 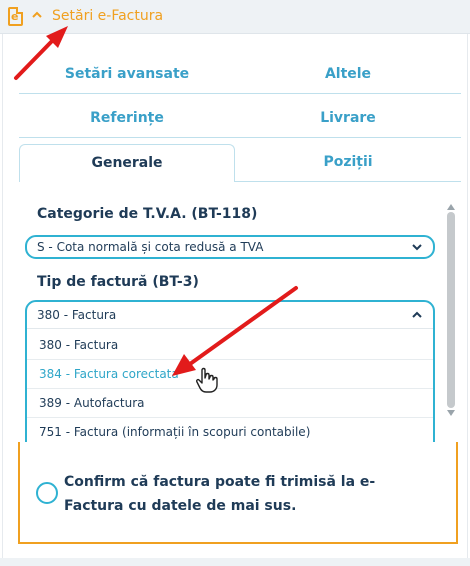 I want to click on footer-strip, so click(x=235, y=562).